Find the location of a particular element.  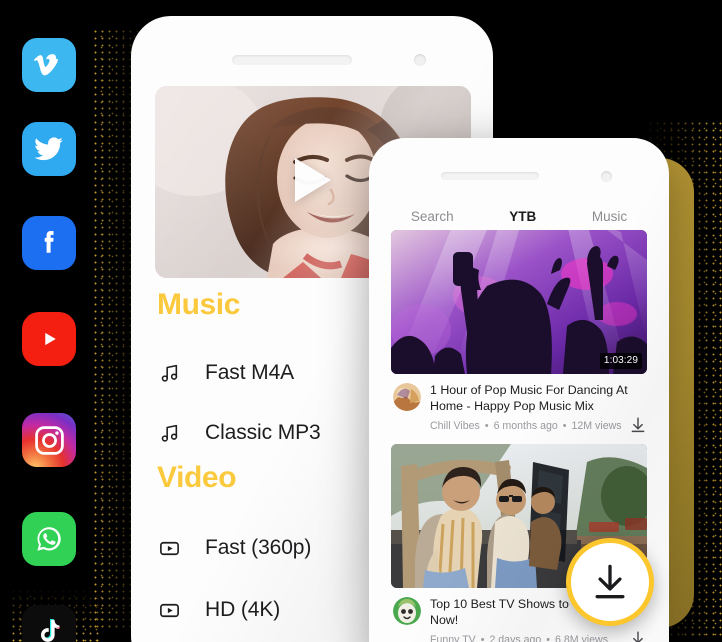

option-label: Fast (360p) is located at coordinates (258, 547).